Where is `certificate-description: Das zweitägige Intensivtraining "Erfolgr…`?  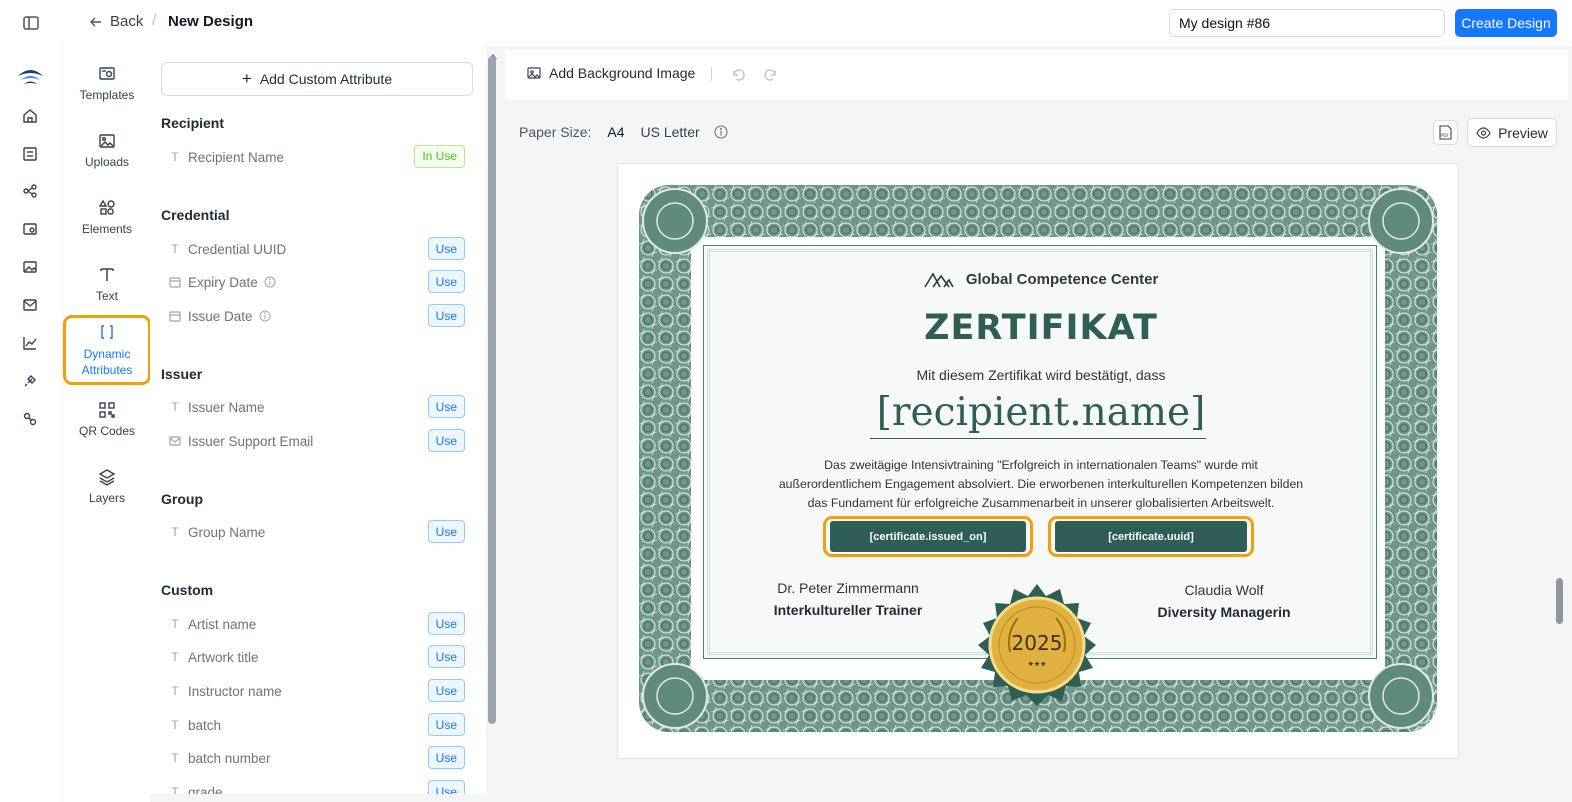
certificate-description: Das zweitägige Intensivtraining "Erfolgr… is located at coordinates (1041, 484).